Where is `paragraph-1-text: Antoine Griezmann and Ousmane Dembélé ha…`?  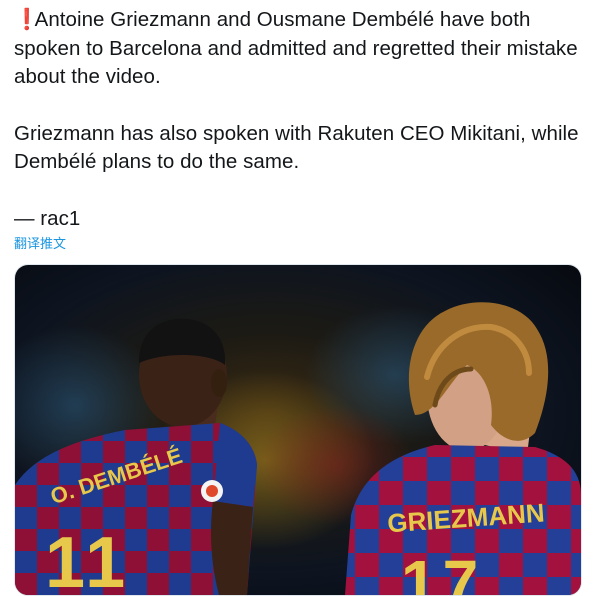
paragraph-1-text: Antoine Griezmann and Ousmane Dembélé ha… is located at coordinates (296, 48).